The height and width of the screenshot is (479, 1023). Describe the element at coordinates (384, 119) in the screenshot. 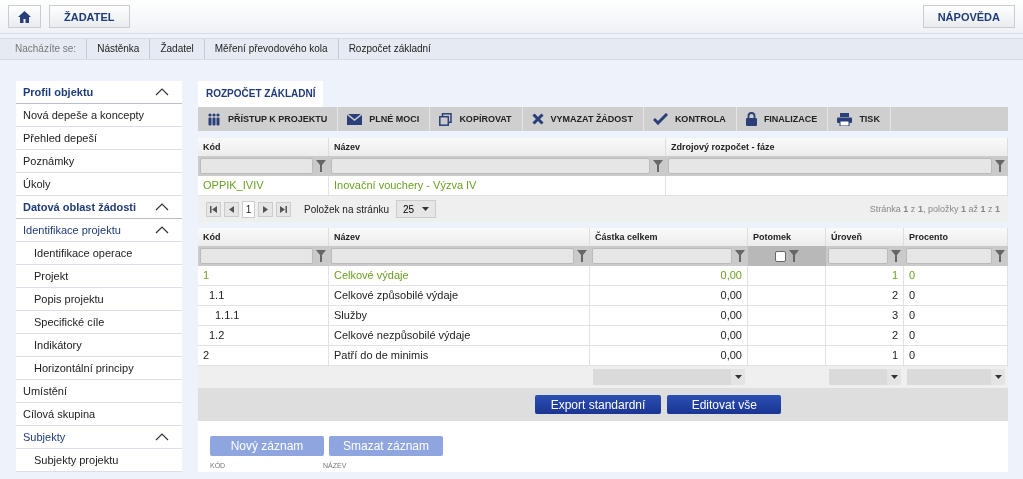

I see `toolbar-button: PLNÉ MOCI` at that location.